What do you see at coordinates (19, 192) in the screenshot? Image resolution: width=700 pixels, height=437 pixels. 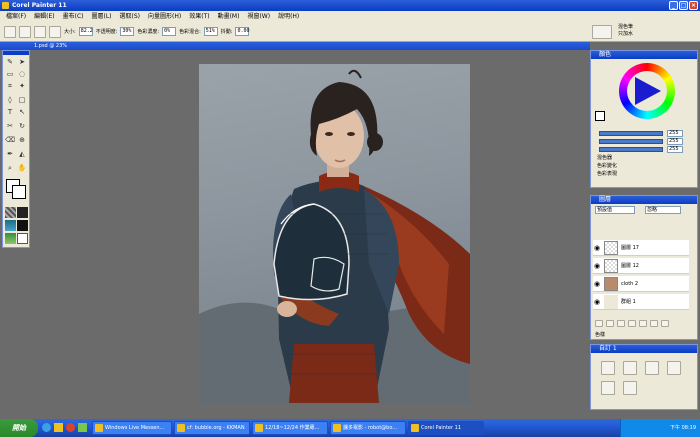 I see `primary-color-swatch` at bounding box center [19, 192].